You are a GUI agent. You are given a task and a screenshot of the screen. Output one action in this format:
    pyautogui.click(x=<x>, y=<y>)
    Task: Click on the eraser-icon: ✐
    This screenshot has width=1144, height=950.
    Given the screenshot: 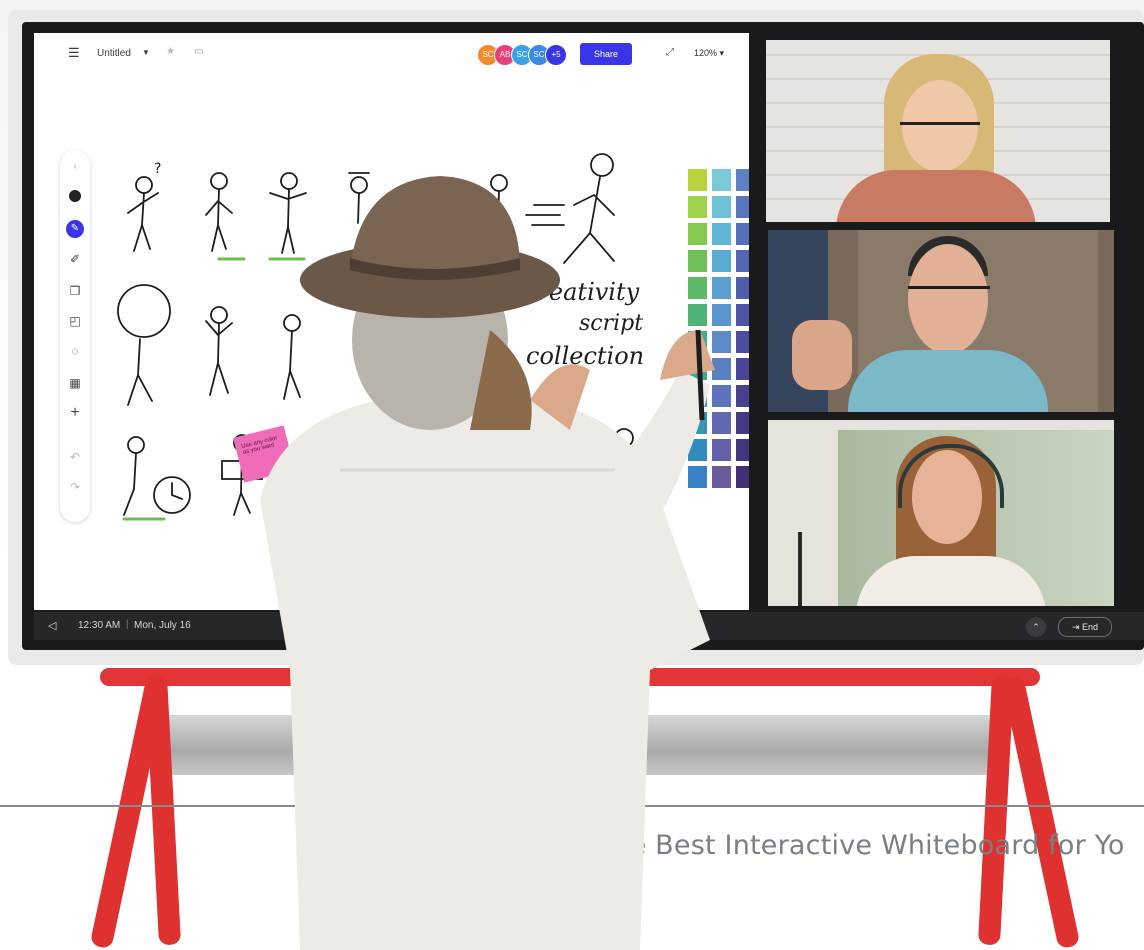 What is the action you would take?
    pyautogui.click(x=75, y=259)
    